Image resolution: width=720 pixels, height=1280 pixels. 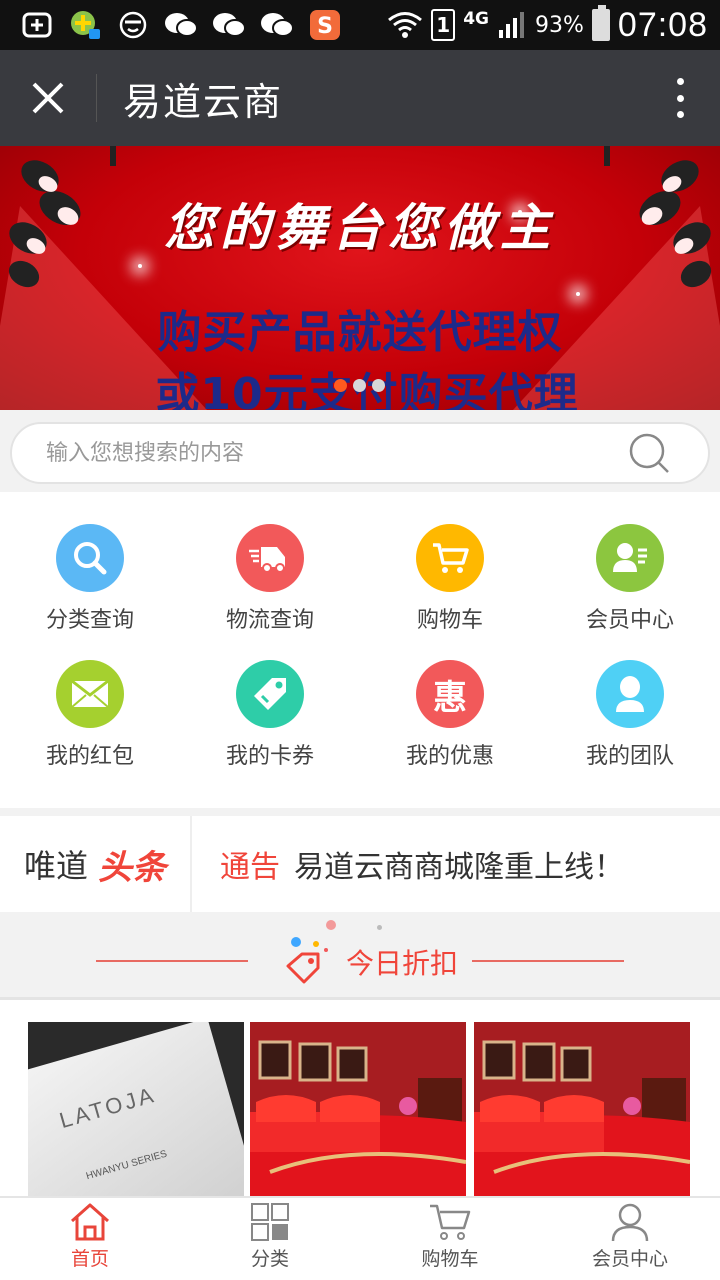 I want to click on ticker-brand-highlight: 头条, so click(x=132, y=867).